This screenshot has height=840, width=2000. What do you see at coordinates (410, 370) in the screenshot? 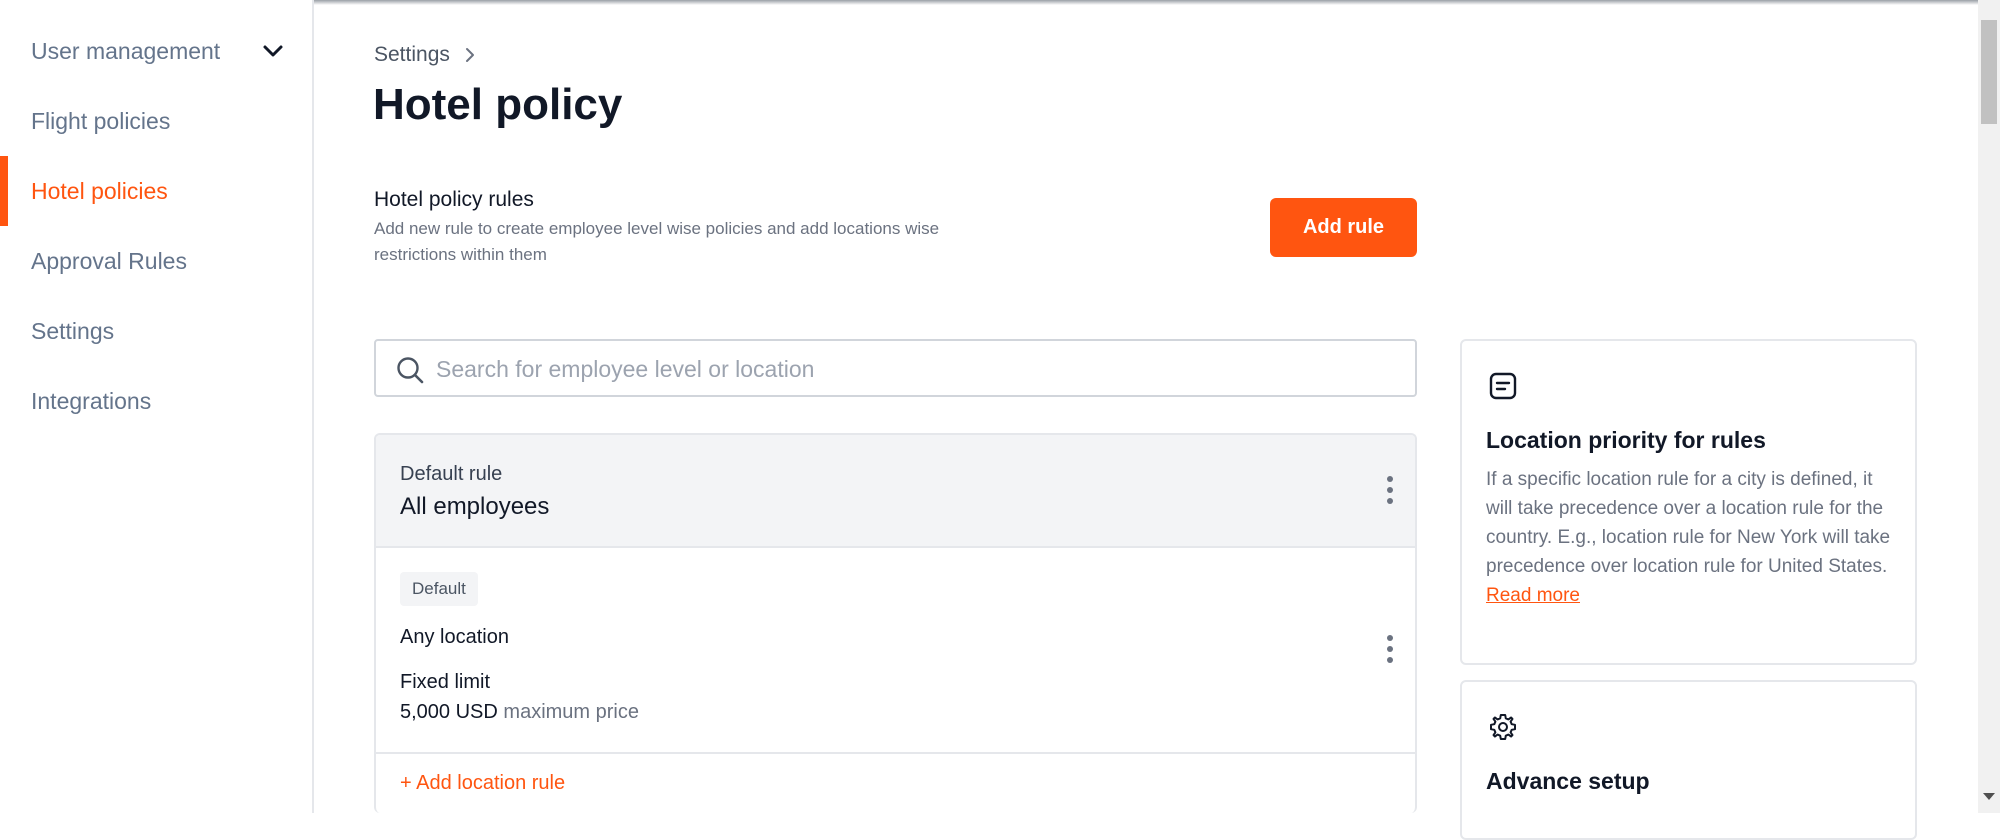
I see `search-icon` at bounding box center [410, 370].